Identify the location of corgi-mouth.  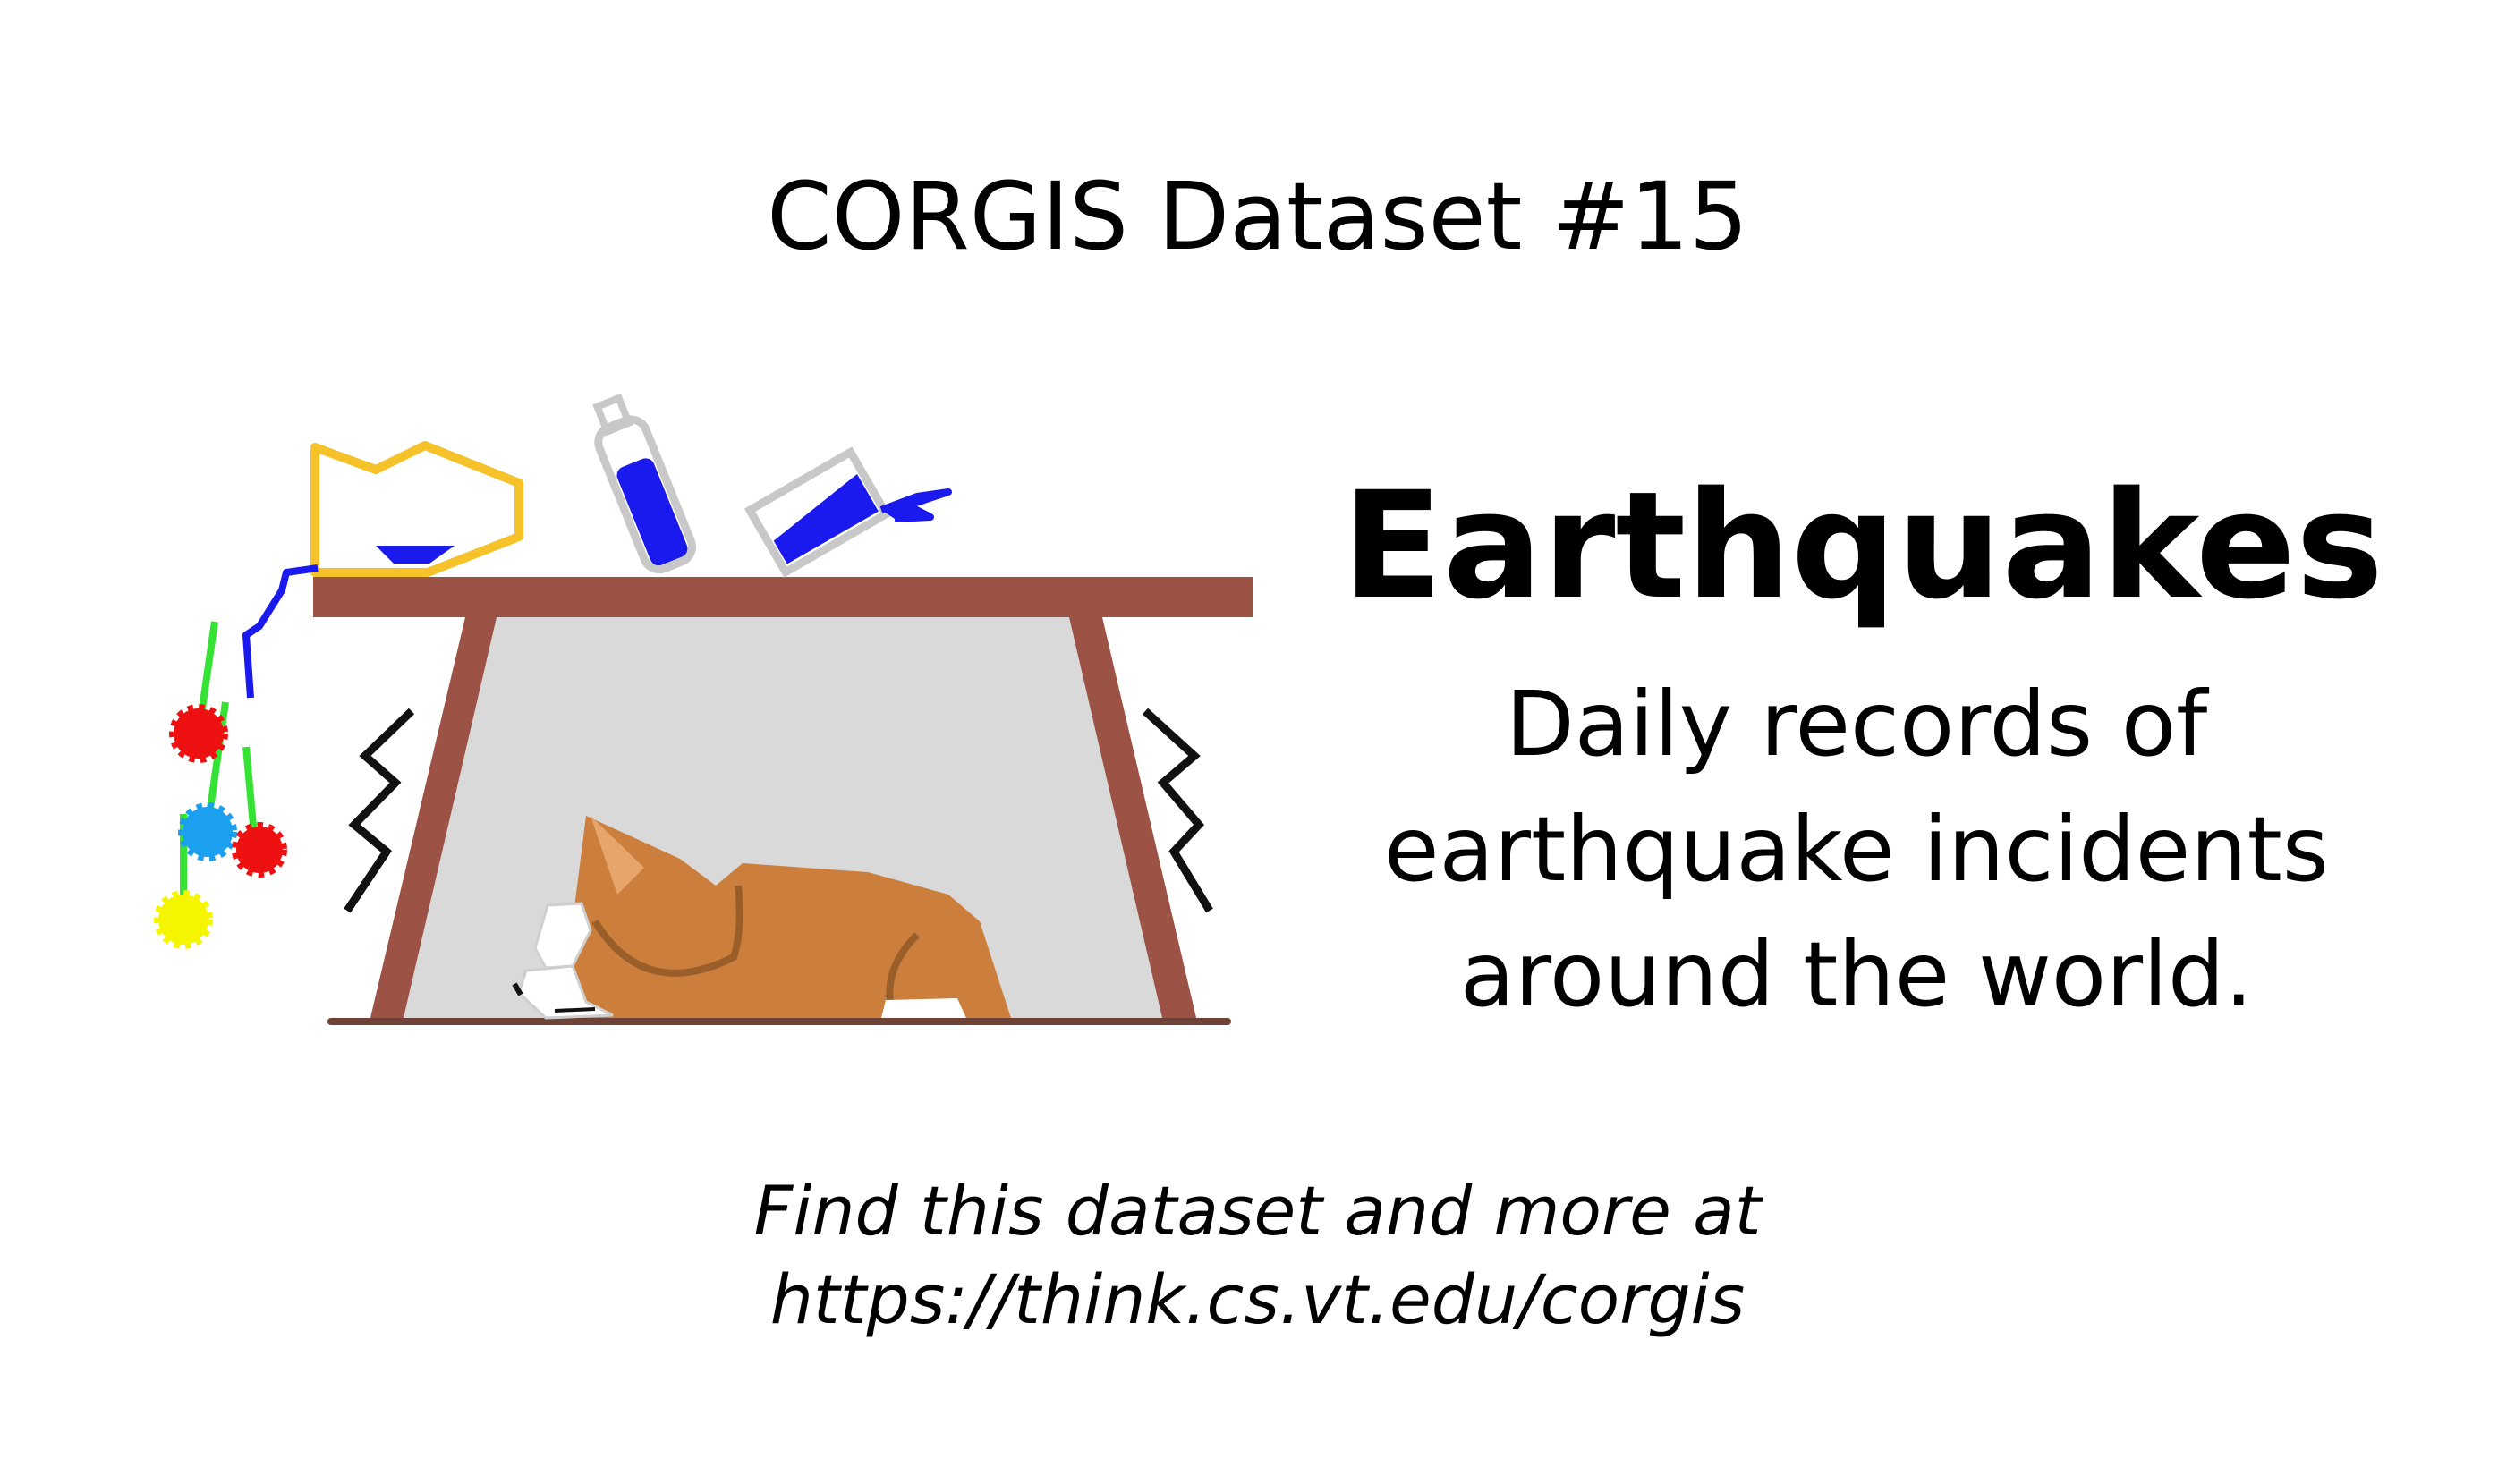
(575, 1010).